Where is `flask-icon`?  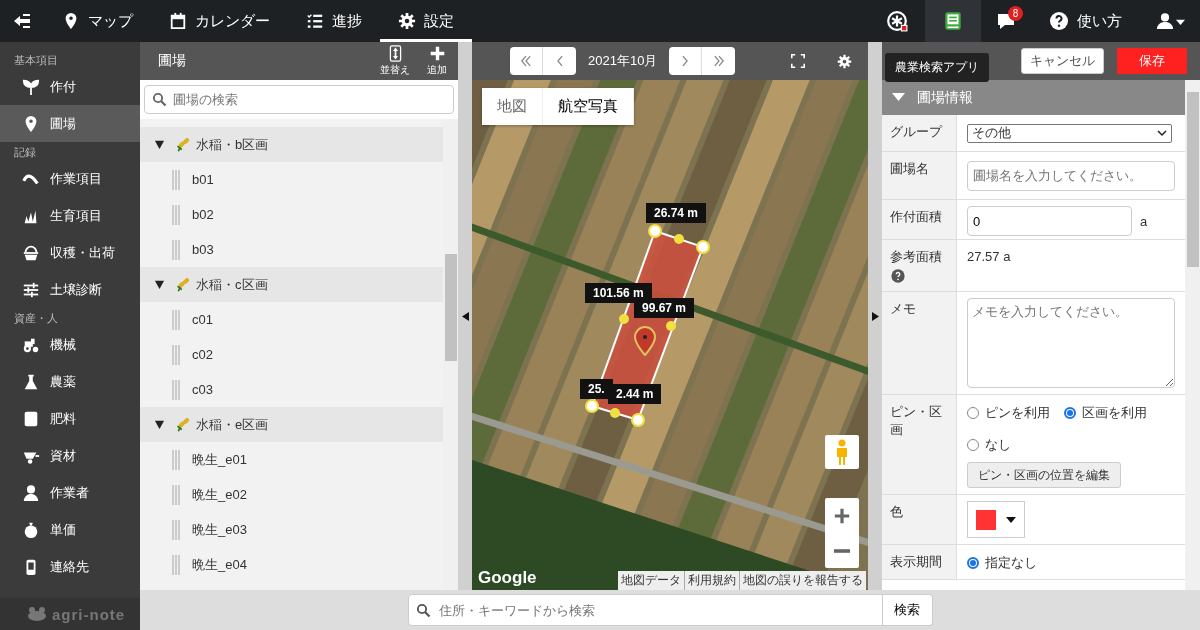
flask-icon is located at coordinates (31, 381).